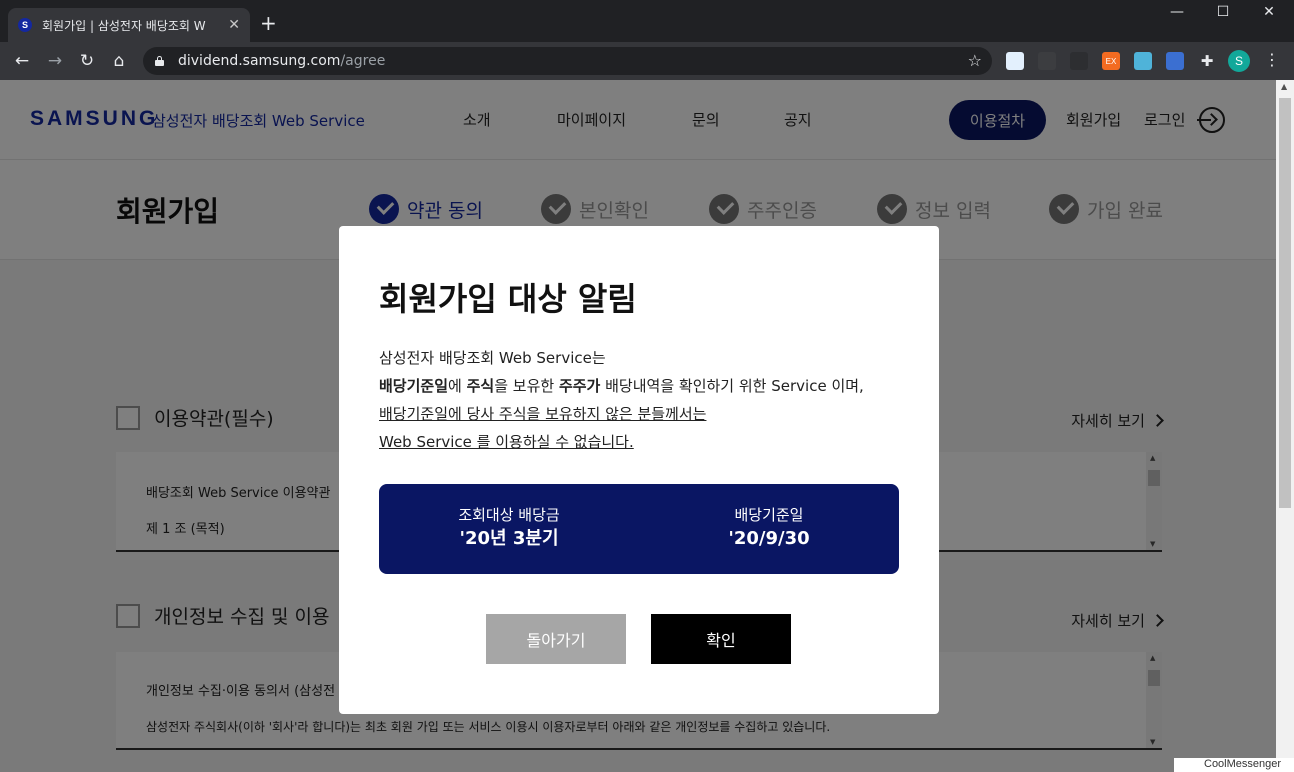 This screenshot has width=1294, height=772. I want to click on url-path: /agree, so click(363, 61).